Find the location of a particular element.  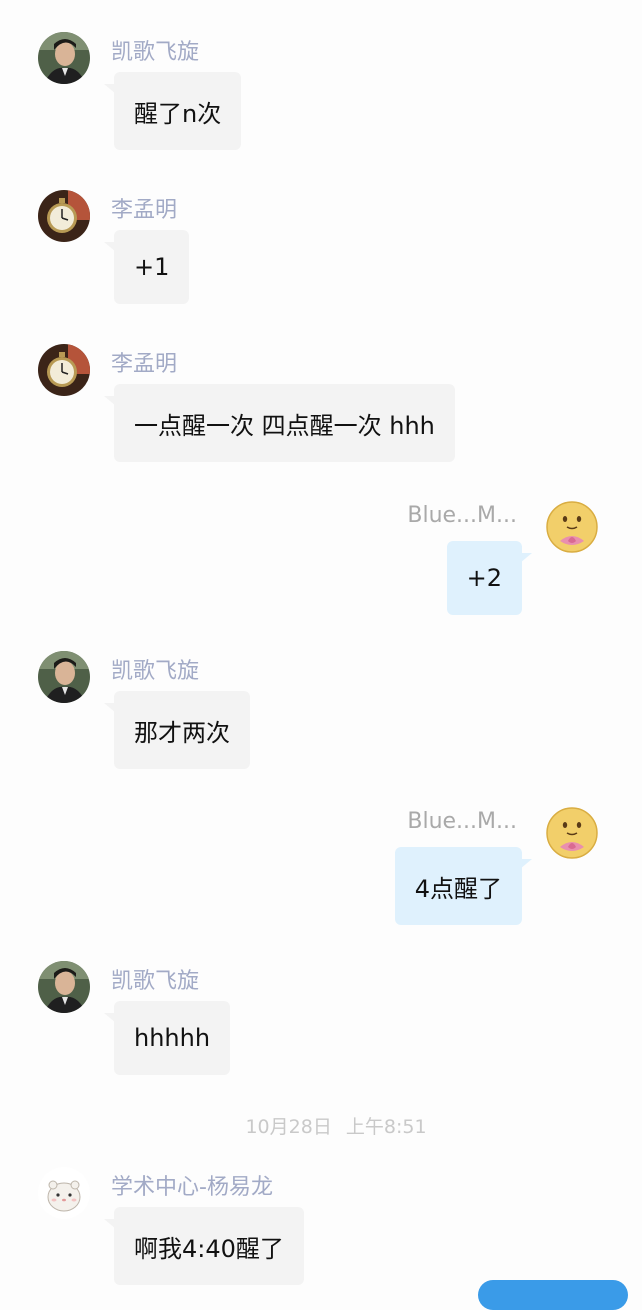

partial-outgoing-bubble is located at coordinates (553, 1295).